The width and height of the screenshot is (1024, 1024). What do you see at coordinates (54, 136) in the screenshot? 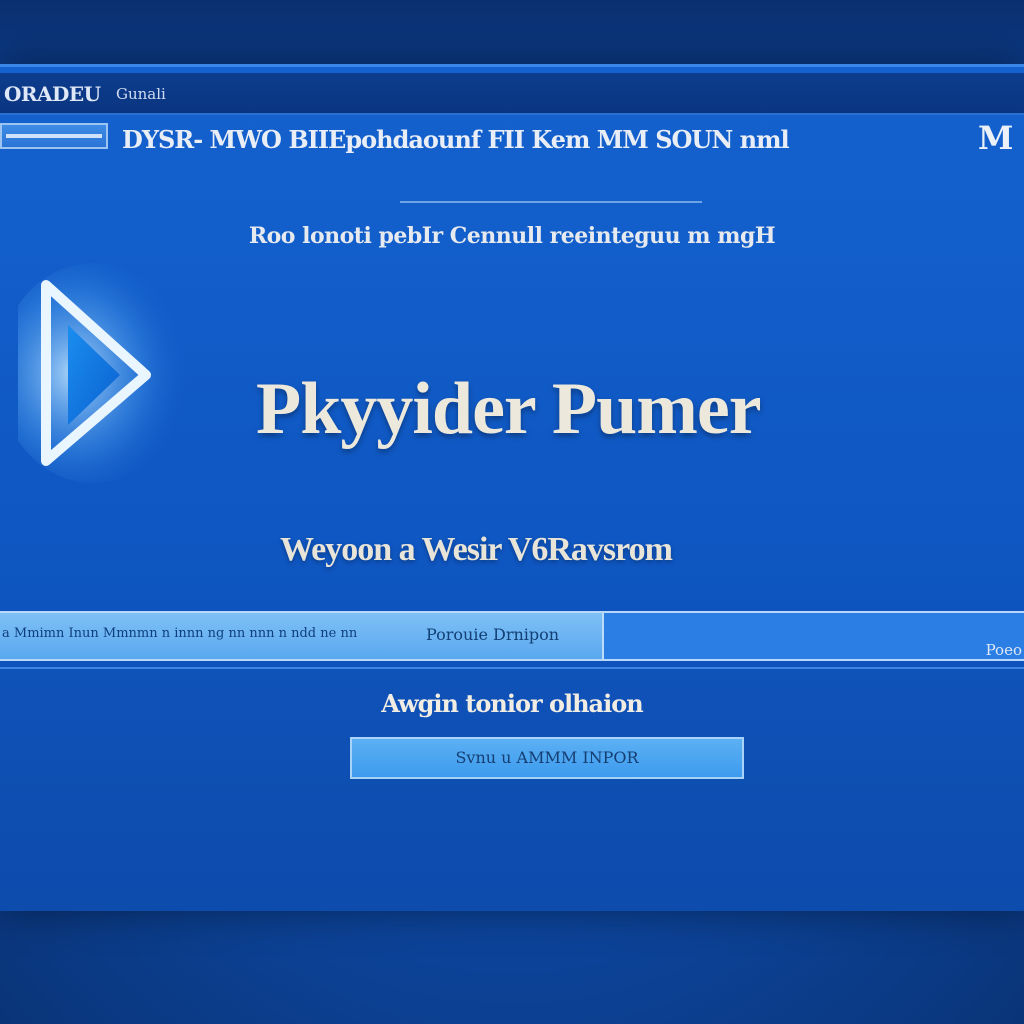
I see `menu-field` at bounding box center [54, 136].